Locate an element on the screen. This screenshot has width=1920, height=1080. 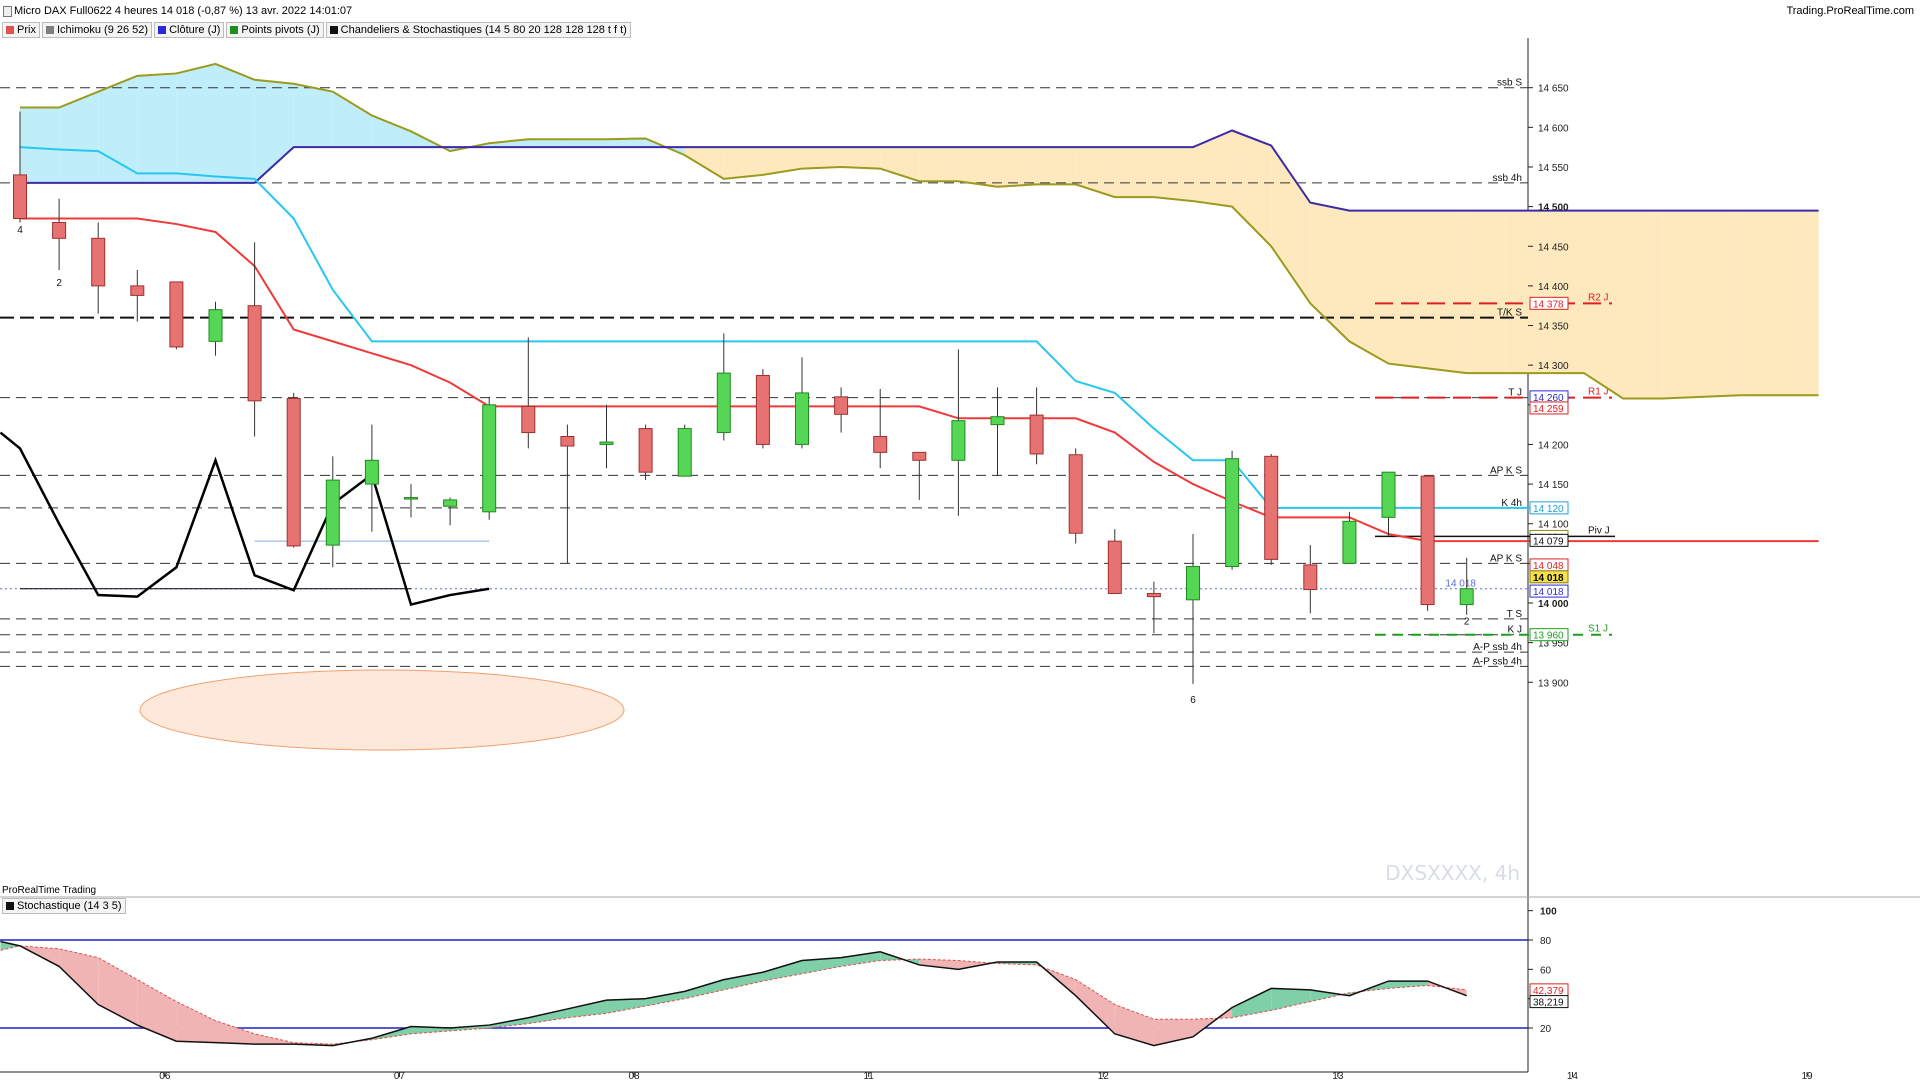
y-tick-label: 14 150 is located at coordinates (1553, 485).